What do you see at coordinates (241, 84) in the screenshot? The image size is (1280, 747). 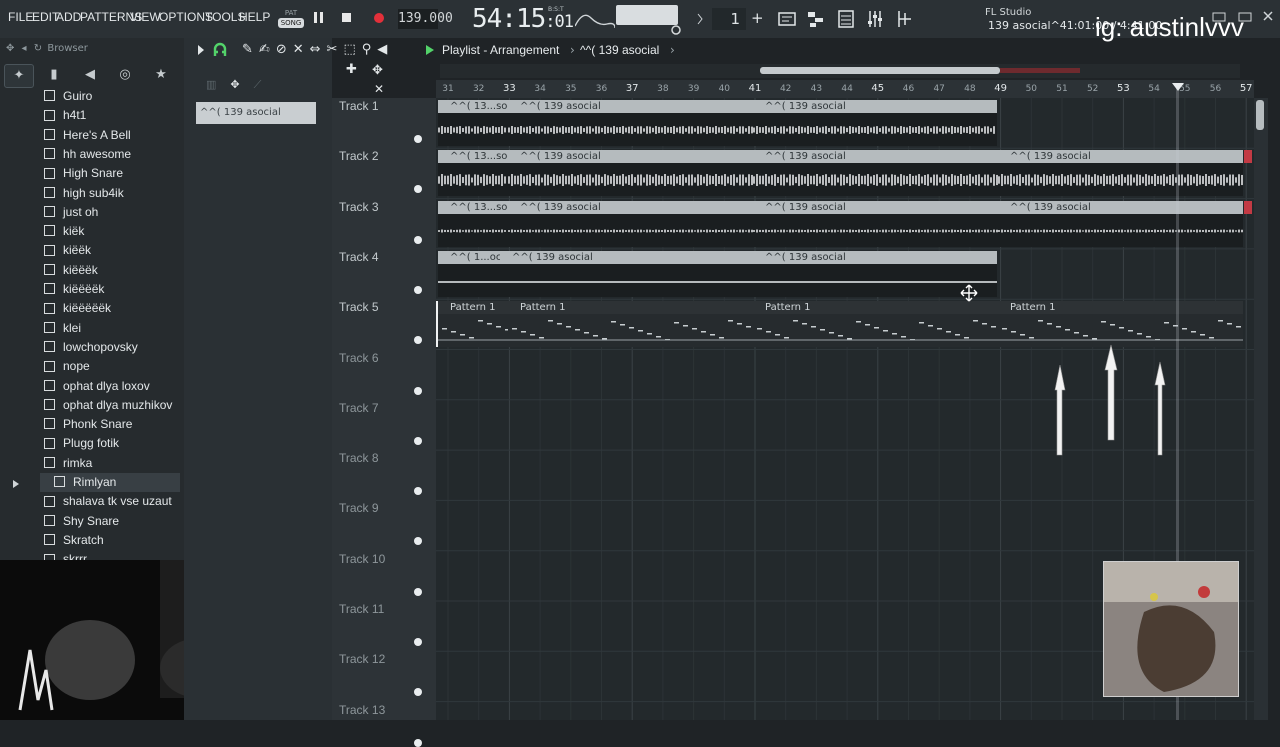 I see `audio-picker-icon: ✥` at bounding box center [241, 84].